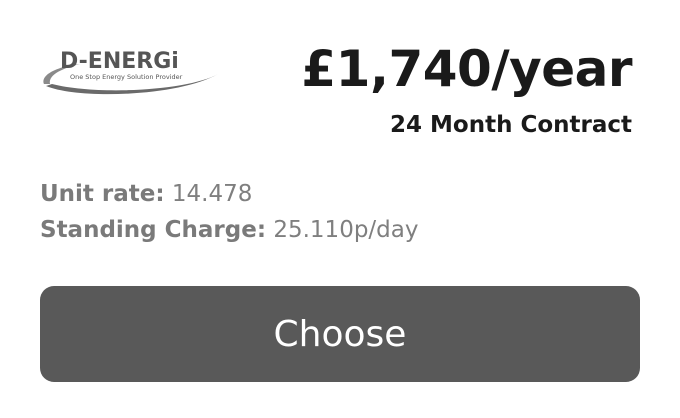  I want to click on unit-rate-label: Unit rate:, so click(102, 194).